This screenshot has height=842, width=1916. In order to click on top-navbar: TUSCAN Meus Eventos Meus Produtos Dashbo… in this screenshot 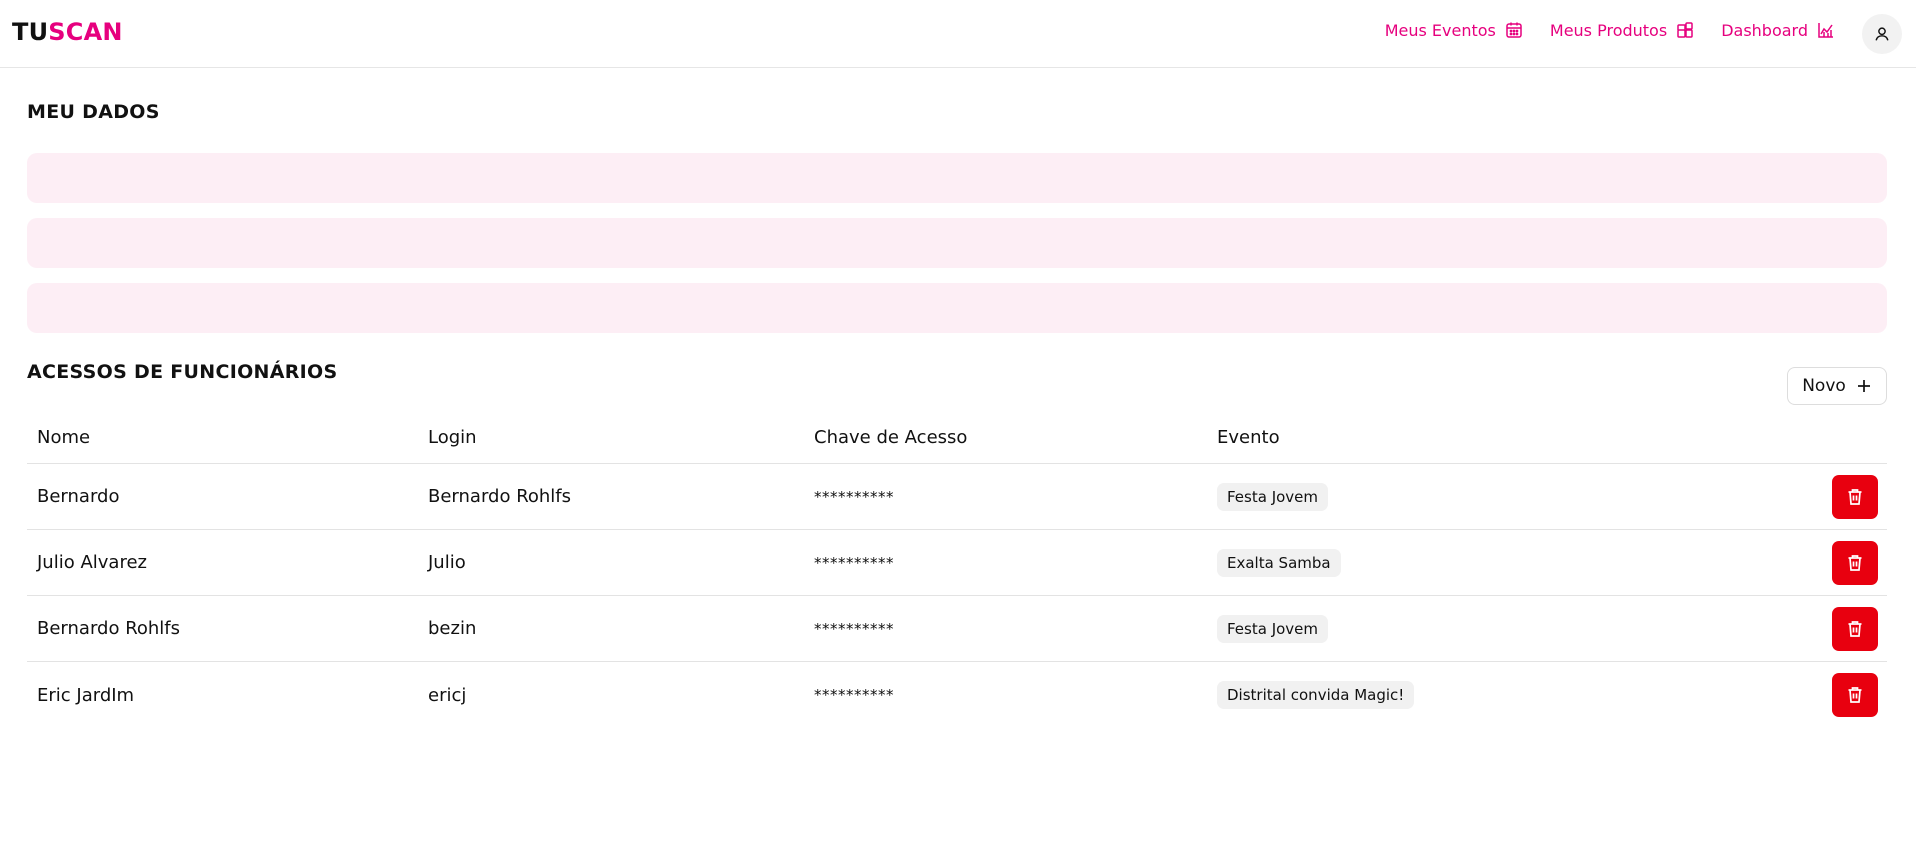, I will do `click(958, 34)`.